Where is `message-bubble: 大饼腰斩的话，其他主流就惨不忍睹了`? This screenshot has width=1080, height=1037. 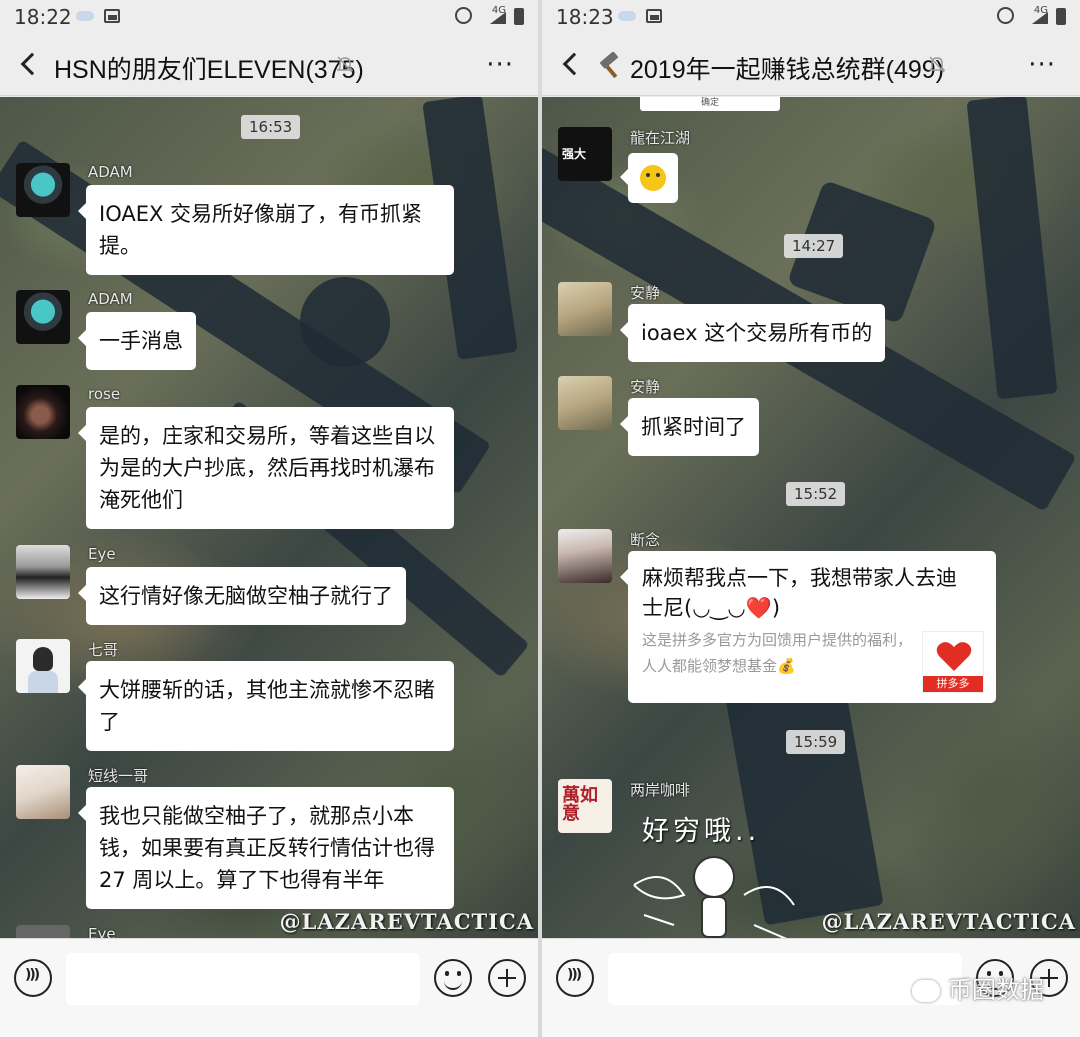 message-bubble: 大饼腰斩的话，其他主流就惨不忍睹了 is located at coordinates (266, 706).